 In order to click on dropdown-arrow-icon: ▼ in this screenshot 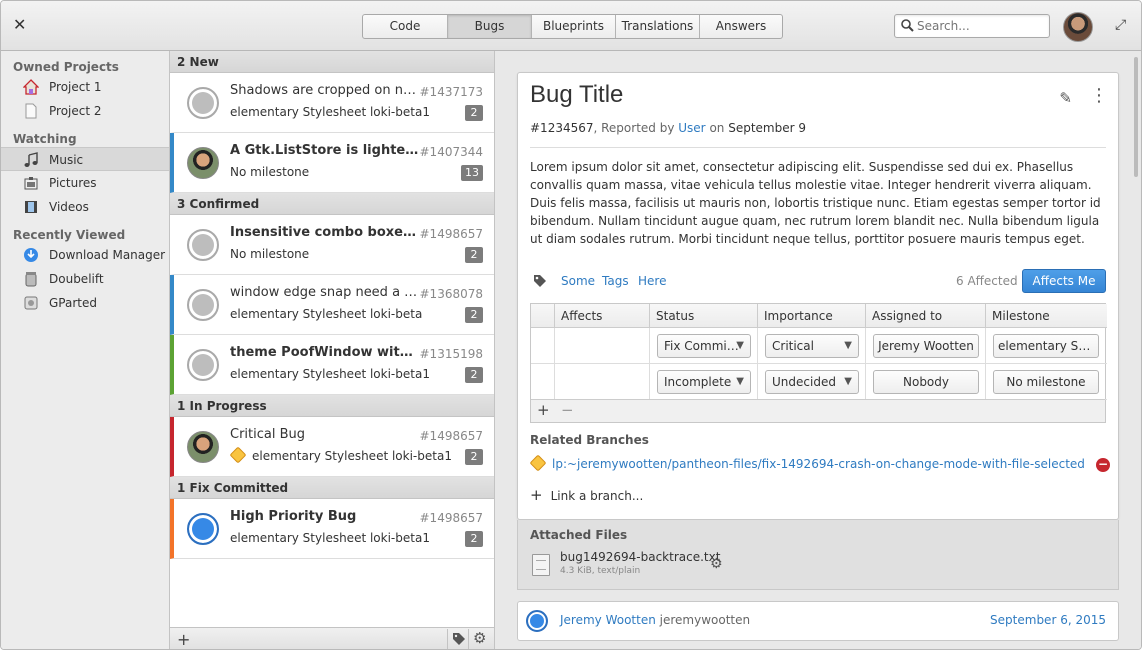, I will do `click(740, 381)`.